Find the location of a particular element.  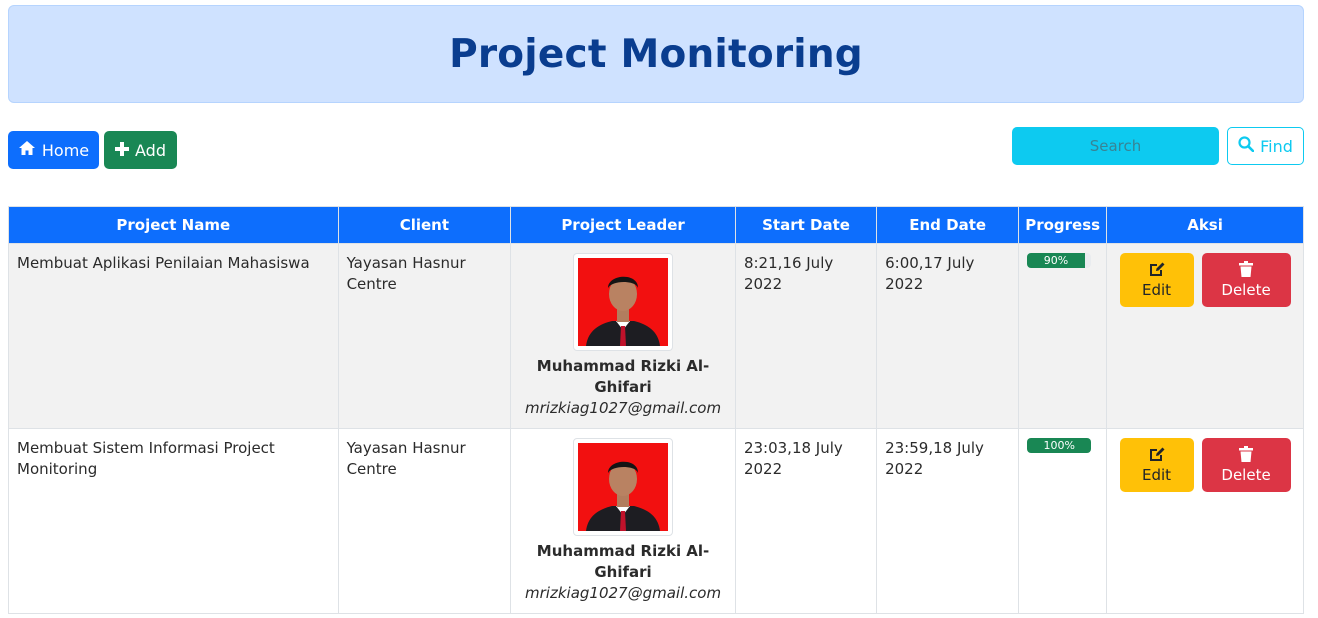

progress-bar: 90% is located at coordinates (1059, 260).